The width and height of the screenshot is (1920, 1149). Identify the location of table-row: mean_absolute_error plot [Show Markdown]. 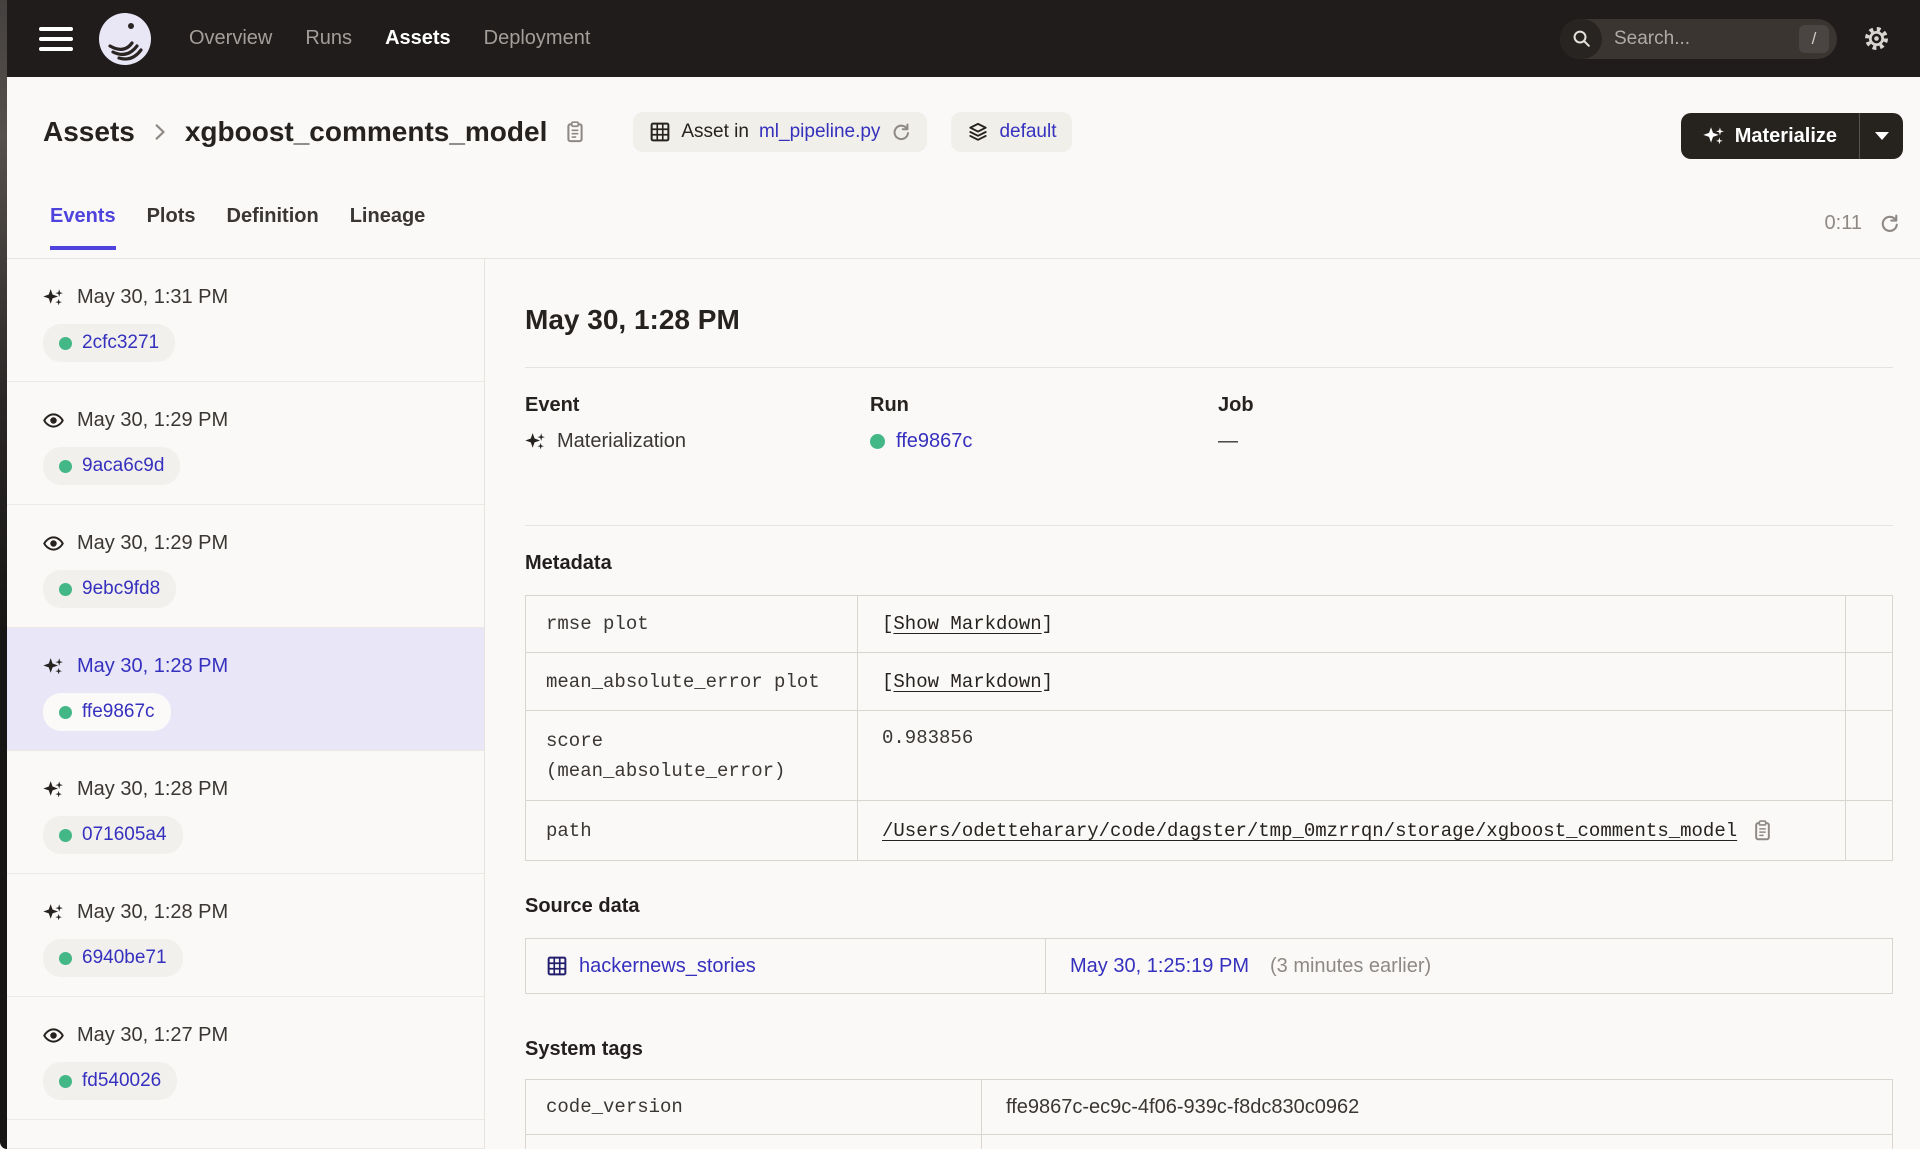
(1209, 682).